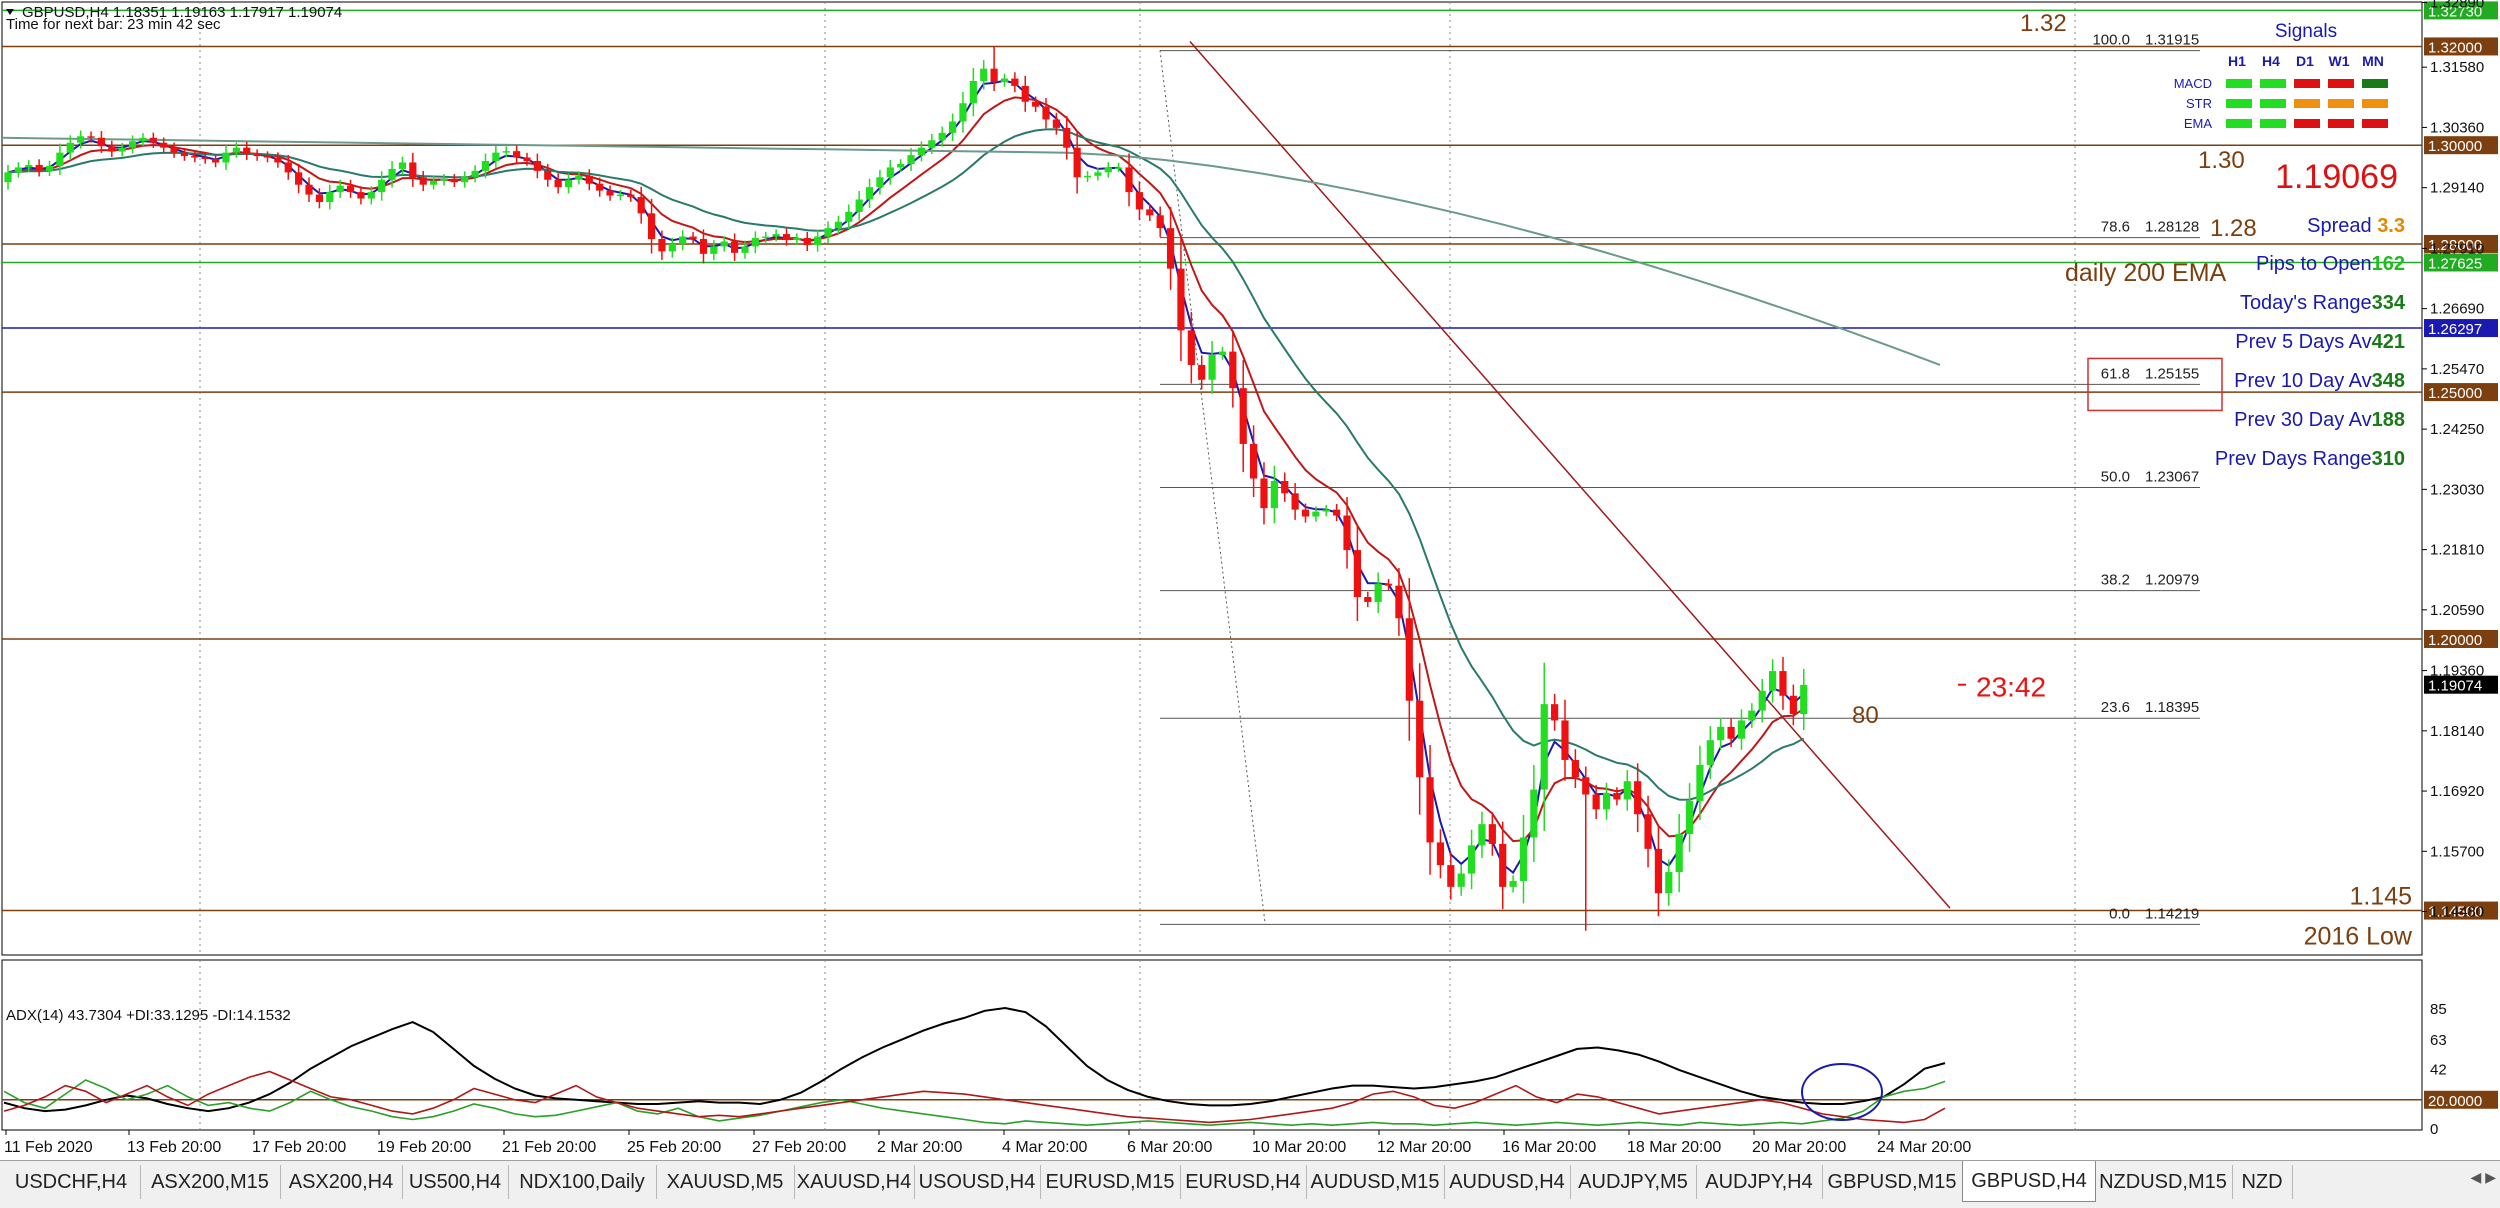 The height and width of the screenshot is (1208, 2500). What do you see at coordinates (2461, 685) in the screenshot?
I see `current-price-tag: 1.19074` at bounding box center [2461, 685].